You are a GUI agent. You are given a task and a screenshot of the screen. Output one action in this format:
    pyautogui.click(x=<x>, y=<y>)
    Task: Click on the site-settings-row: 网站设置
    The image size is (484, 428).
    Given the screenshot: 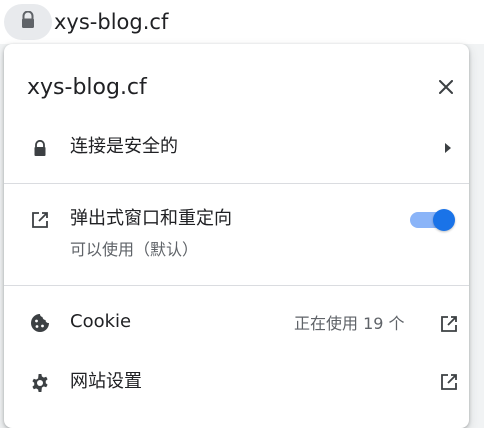 What is the action you would take?
    pyautogui.click(x=236, y=382)
    